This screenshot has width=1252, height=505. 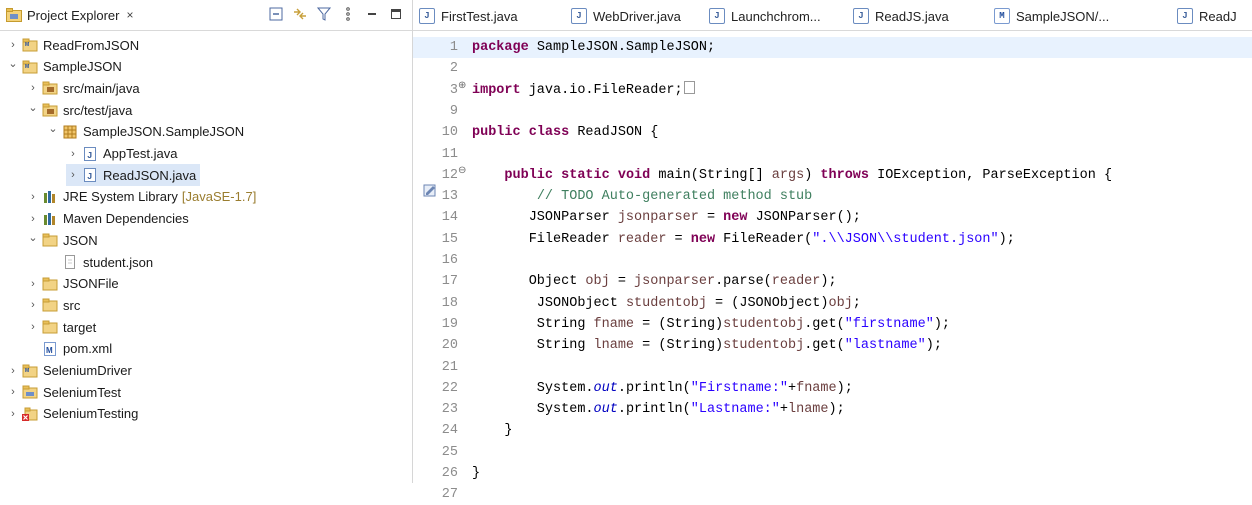 What do you see at coordinates (832, 494) in the screenshot?
I see `code-line: 27` at bounding box center [832, 494].